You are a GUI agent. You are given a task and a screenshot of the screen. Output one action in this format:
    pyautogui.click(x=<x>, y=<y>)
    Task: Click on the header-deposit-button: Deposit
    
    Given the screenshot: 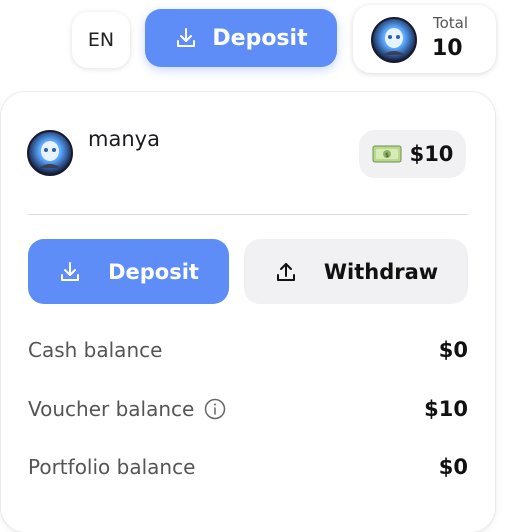 What is the action you would take?
    pyautogui.click(x=241, y=38)
    